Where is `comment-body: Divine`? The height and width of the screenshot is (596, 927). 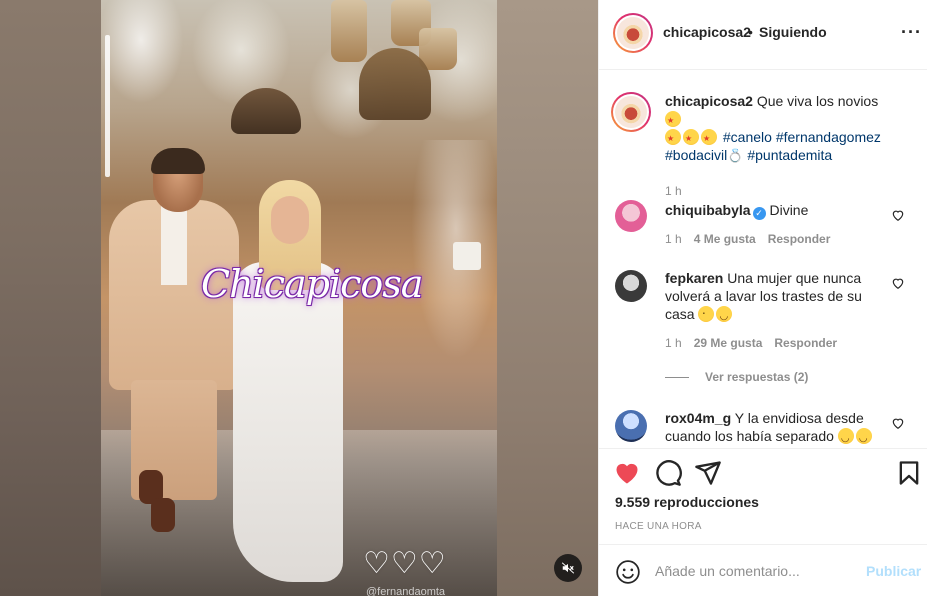
comment-body: Divine is located at coordinates (789, 210).